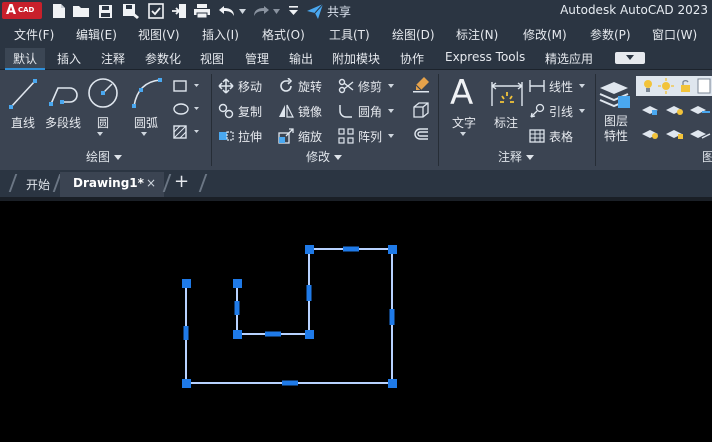 The image size is (712, 442). I want to click on linear-dropdown-icon, so click(582, 86).